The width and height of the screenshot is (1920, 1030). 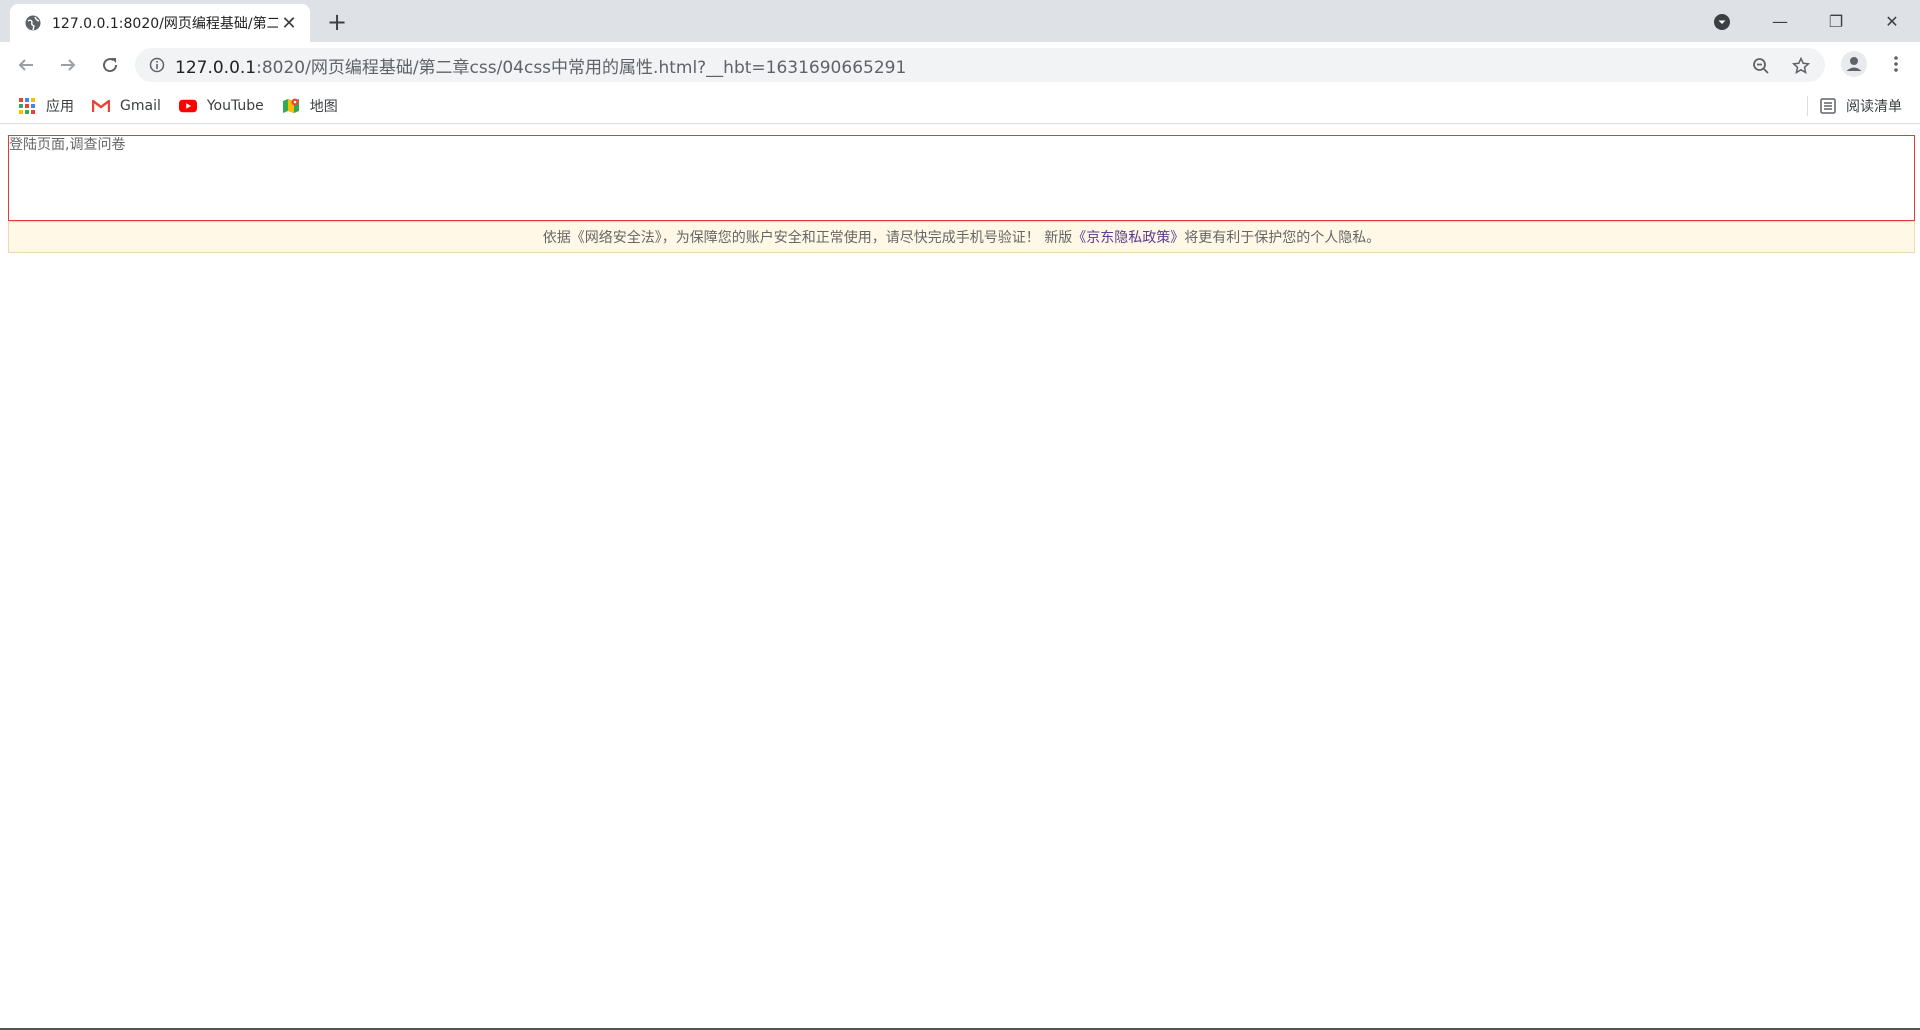 I want to click on info-icon, so click(x=157, y=65).